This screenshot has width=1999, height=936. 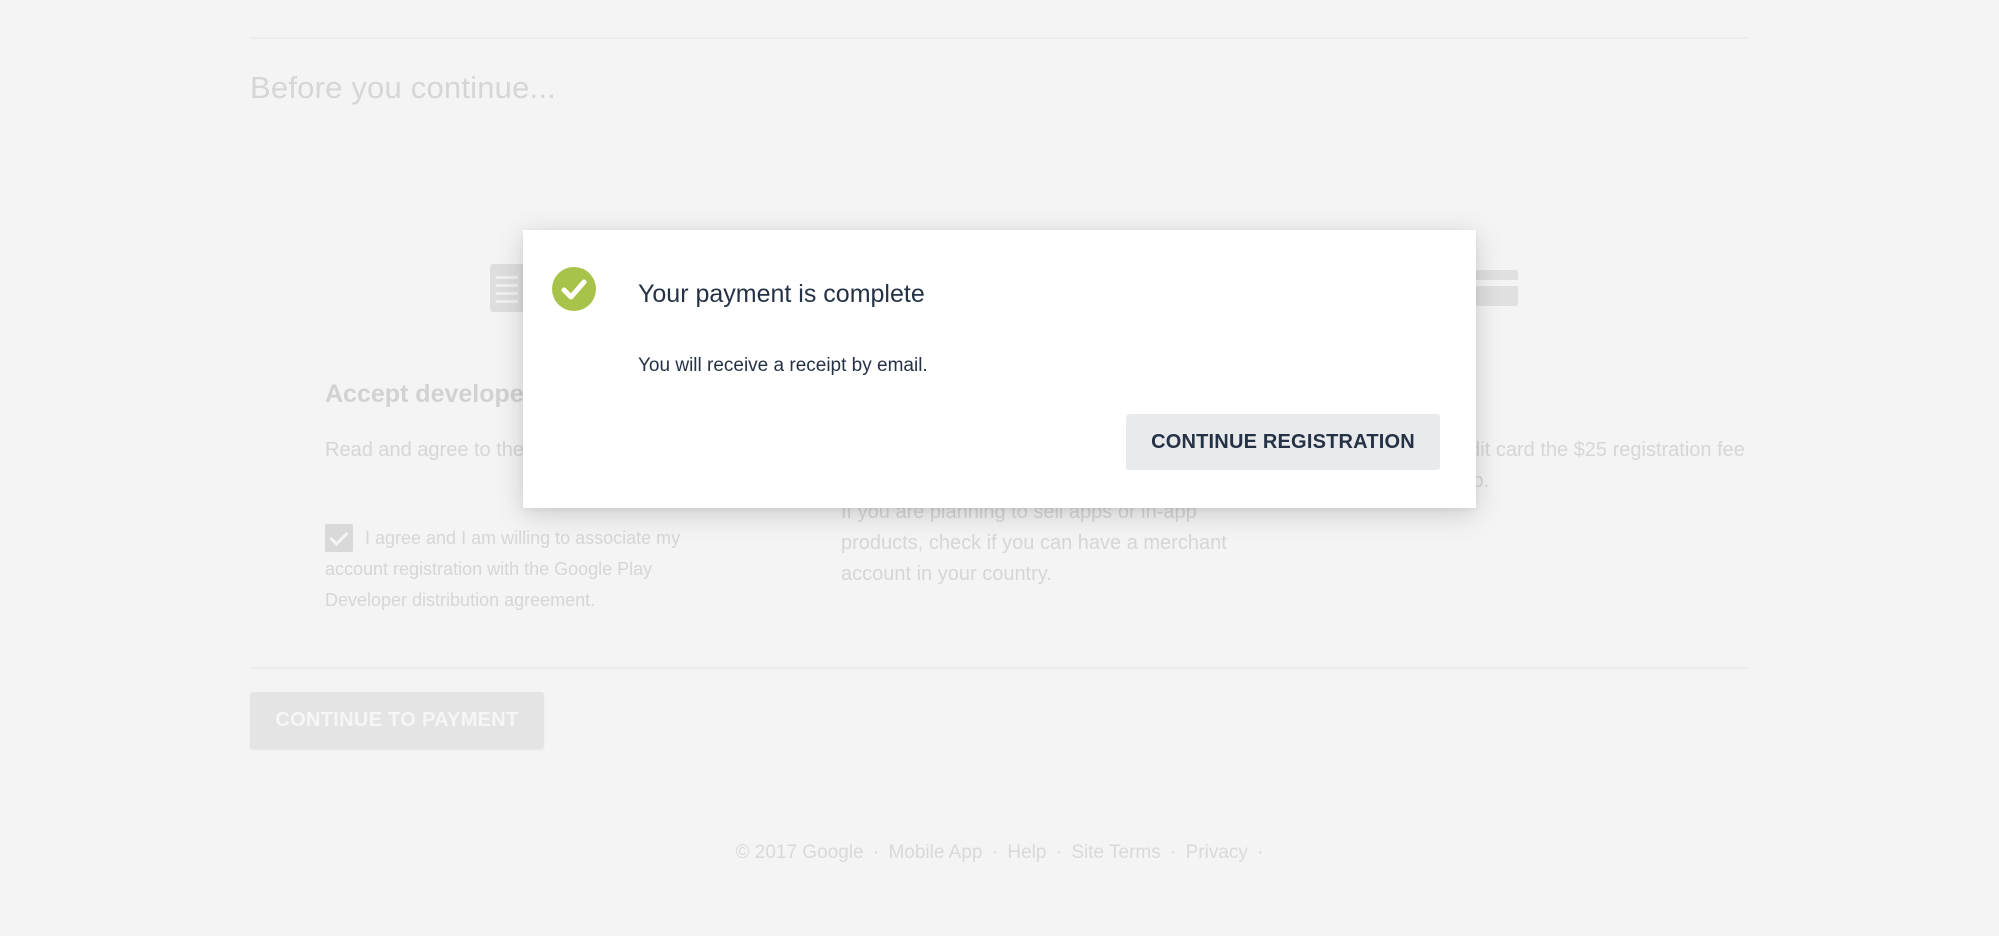 What do you see at coordinates (799, 852) in the screenshot?
I see `footer-copyright: © 2017 Google` at bounding box center [799, 852].